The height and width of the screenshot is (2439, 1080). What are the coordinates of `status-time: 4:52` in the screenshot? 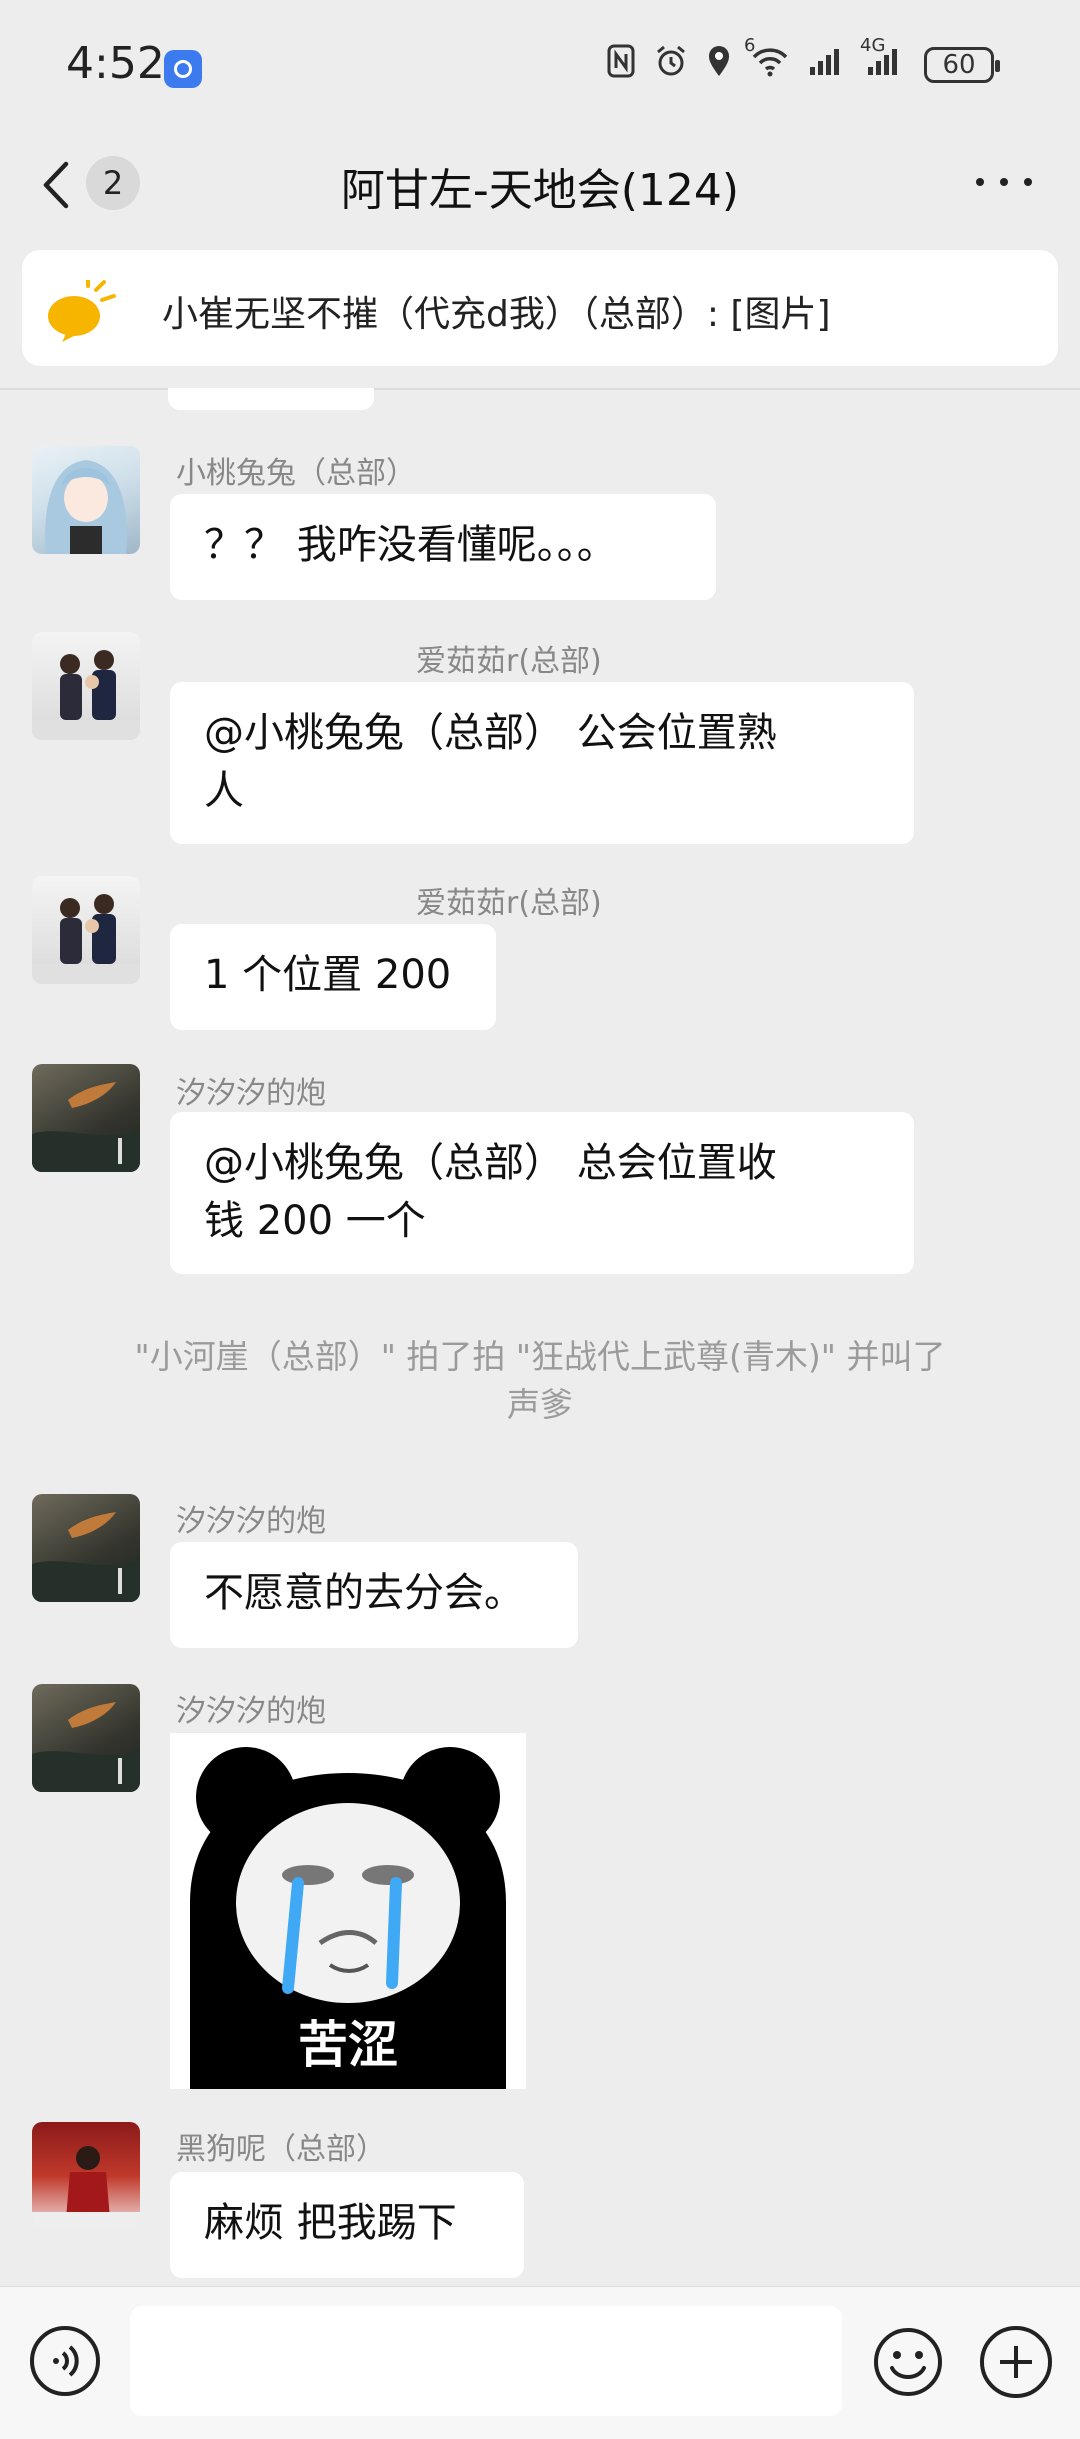 It's located at (115, 63).